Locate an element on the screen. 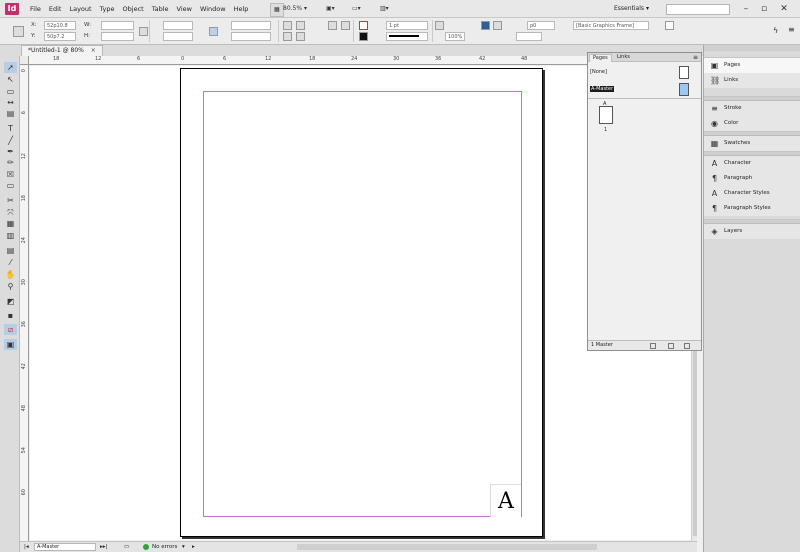  select-content-icon is located at coordinates (345, 25).